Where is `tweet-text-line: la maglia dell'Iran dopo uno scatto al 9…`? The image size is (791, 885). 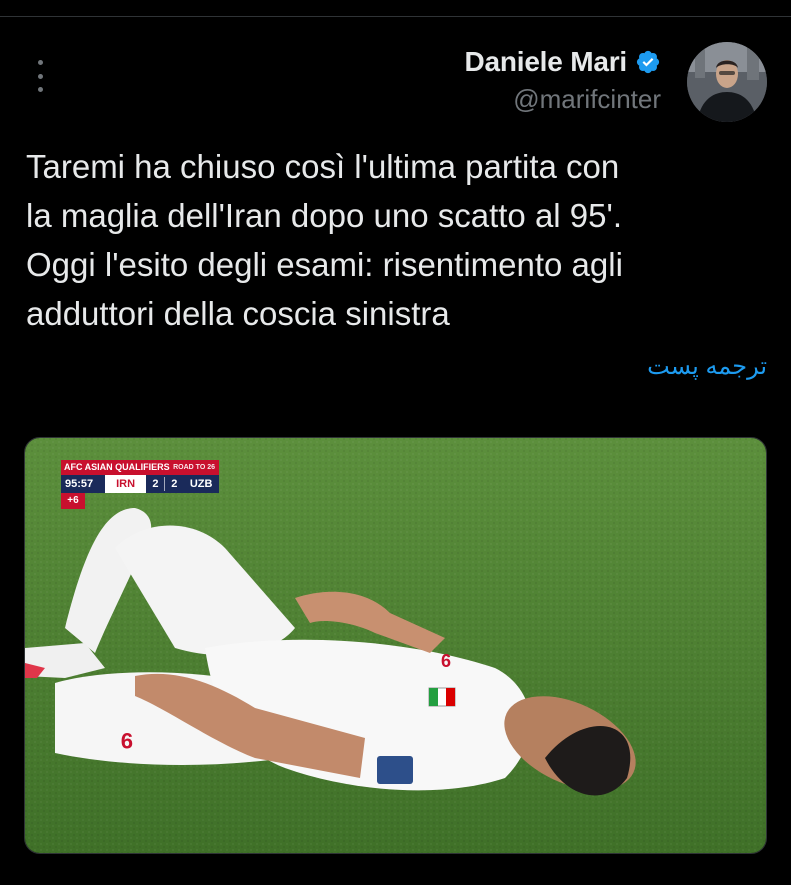
tweet-text-line: la maglia dell'Iran dopo uno scatto al 9… is located at coordinates (324, 215).